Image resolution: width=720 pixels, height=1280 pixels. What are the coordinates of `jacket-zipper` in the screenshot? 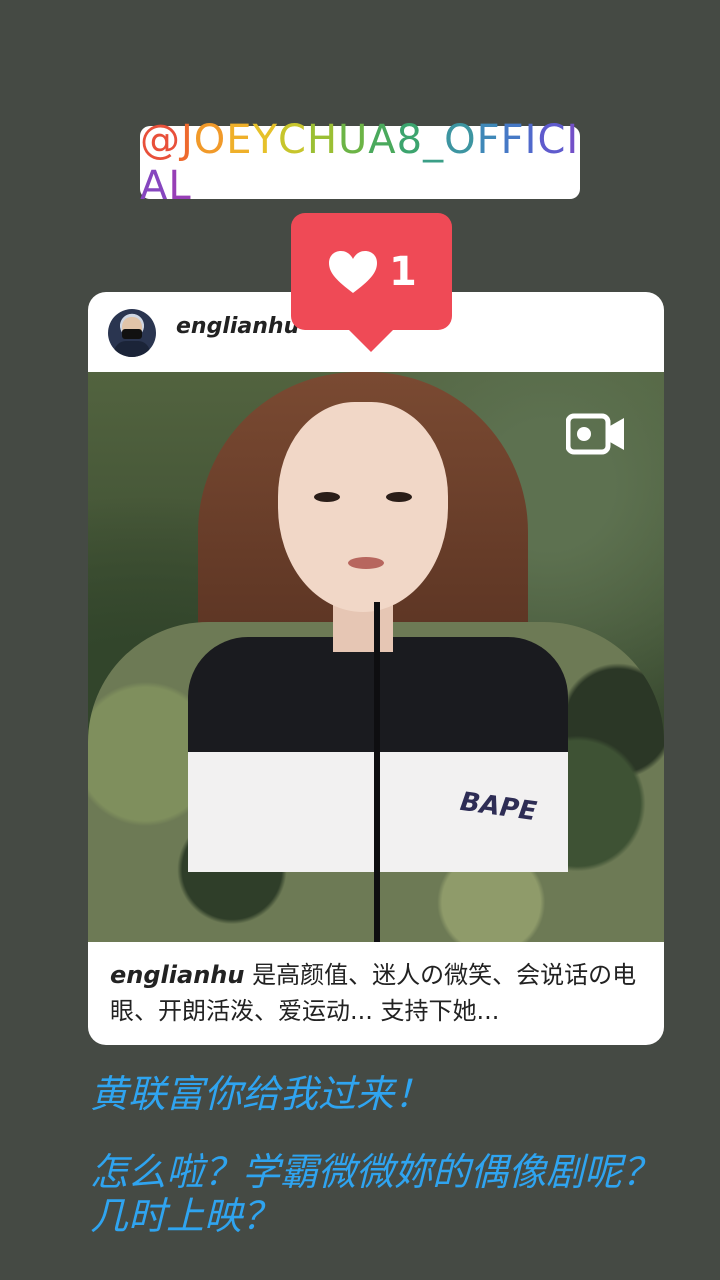 It's located at (377, 772).